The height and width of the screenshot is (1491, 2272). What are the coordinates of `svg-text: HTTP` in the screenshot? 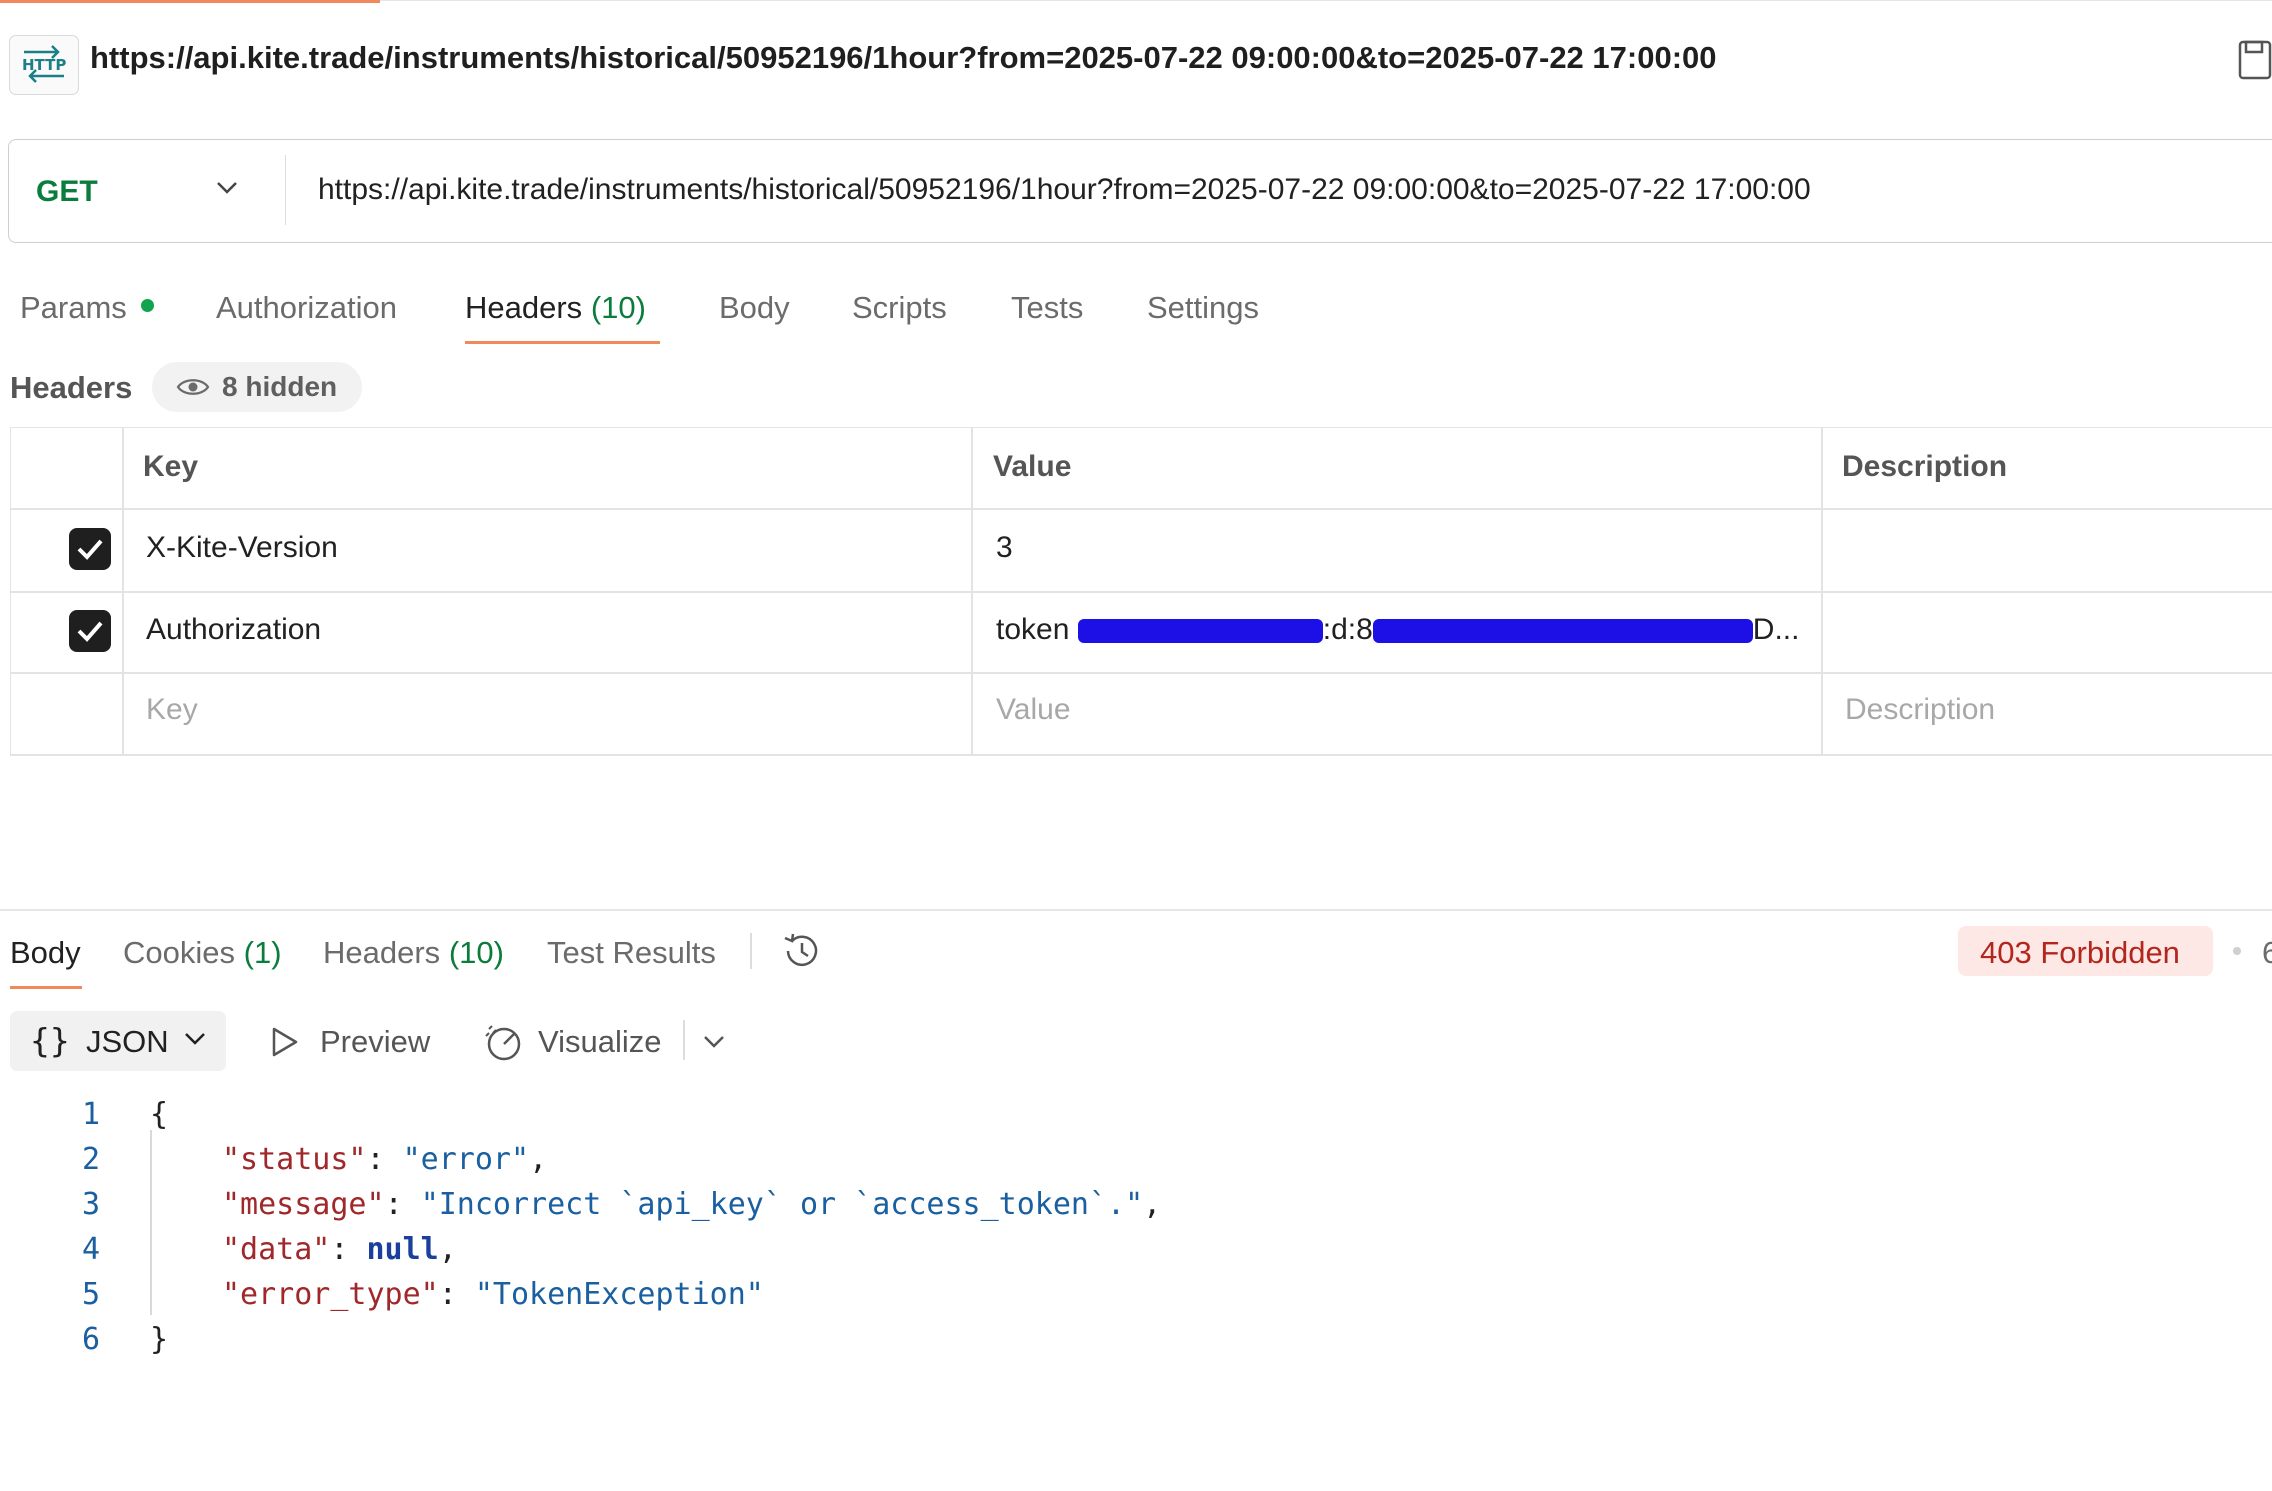 It's located at (44, 65).